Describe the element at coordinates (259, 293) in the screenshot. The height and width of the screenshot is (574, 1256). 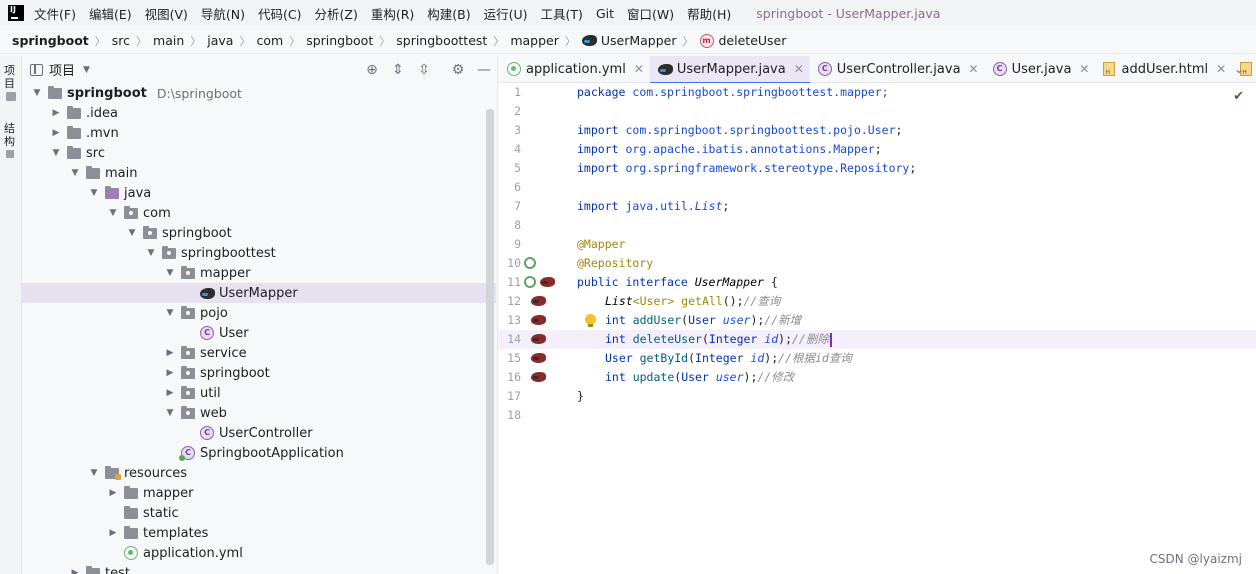
I see `tree-node-selected: ▶ UserMapper` at that location.